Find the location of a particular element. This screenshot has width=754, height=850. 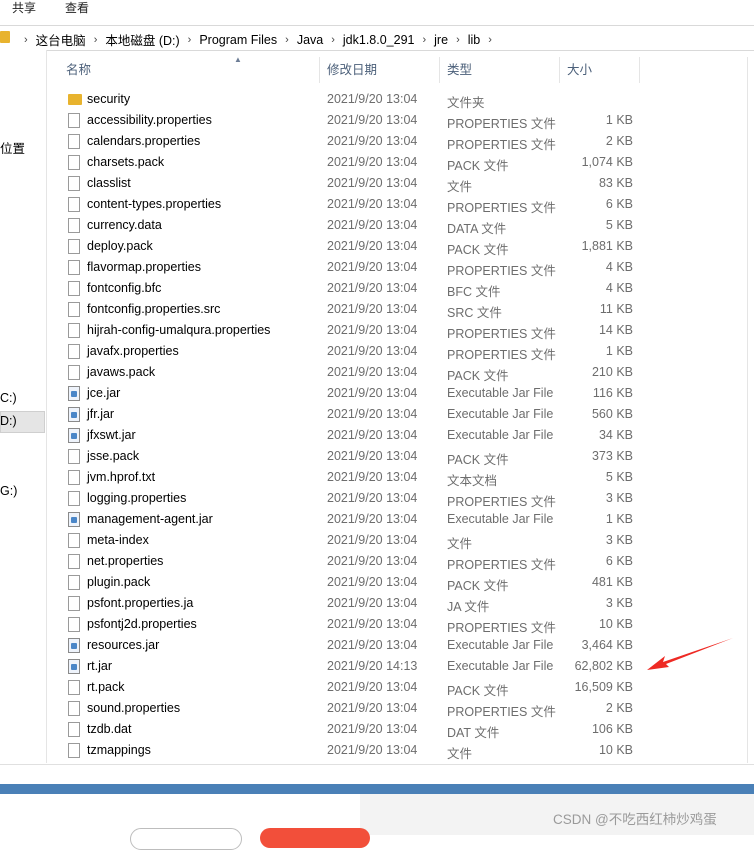

file-name: javaws.pack is located at coordinates (121, 372).